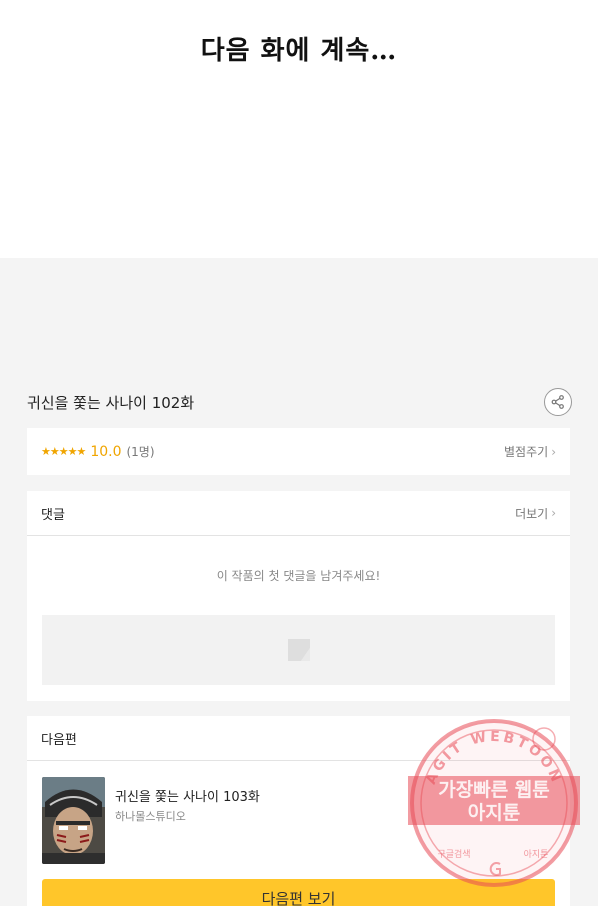 The width and height of the screenshot is (598, 906). What do you see at coordinates (298, 738) in the screenshot?
I see `next-episode-header: 다음편` at bounding box center [298, 738].